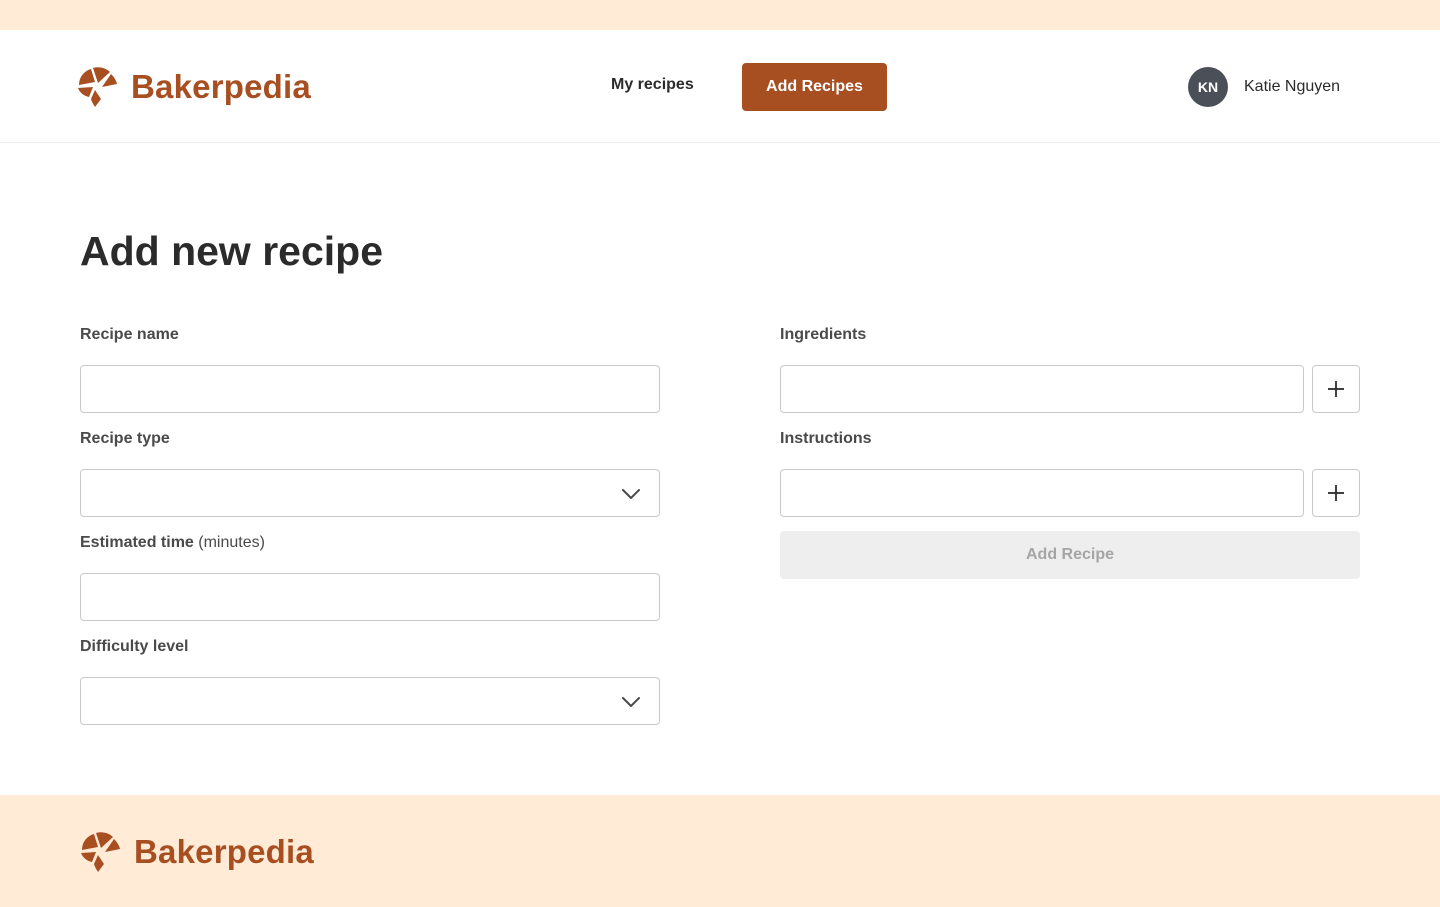 The height and width of the screenshot is (907, 1440). I want to click on recipe-type-label: Recipe type, so click(125, 438).